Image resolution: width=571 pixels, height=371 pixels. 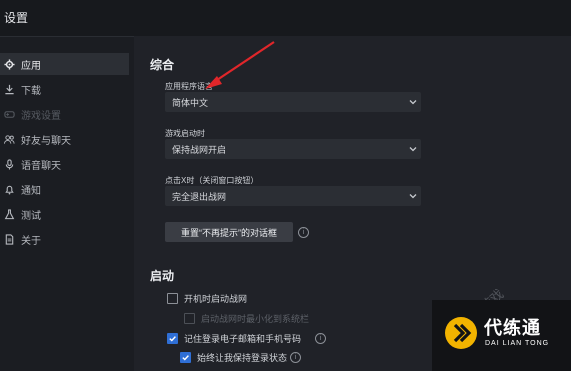 What do you see at coordinates (517, 343) in the screenshot?
I see `watermark-subtitle: DAI LIAN TONG` at bounding box center [517, 343].